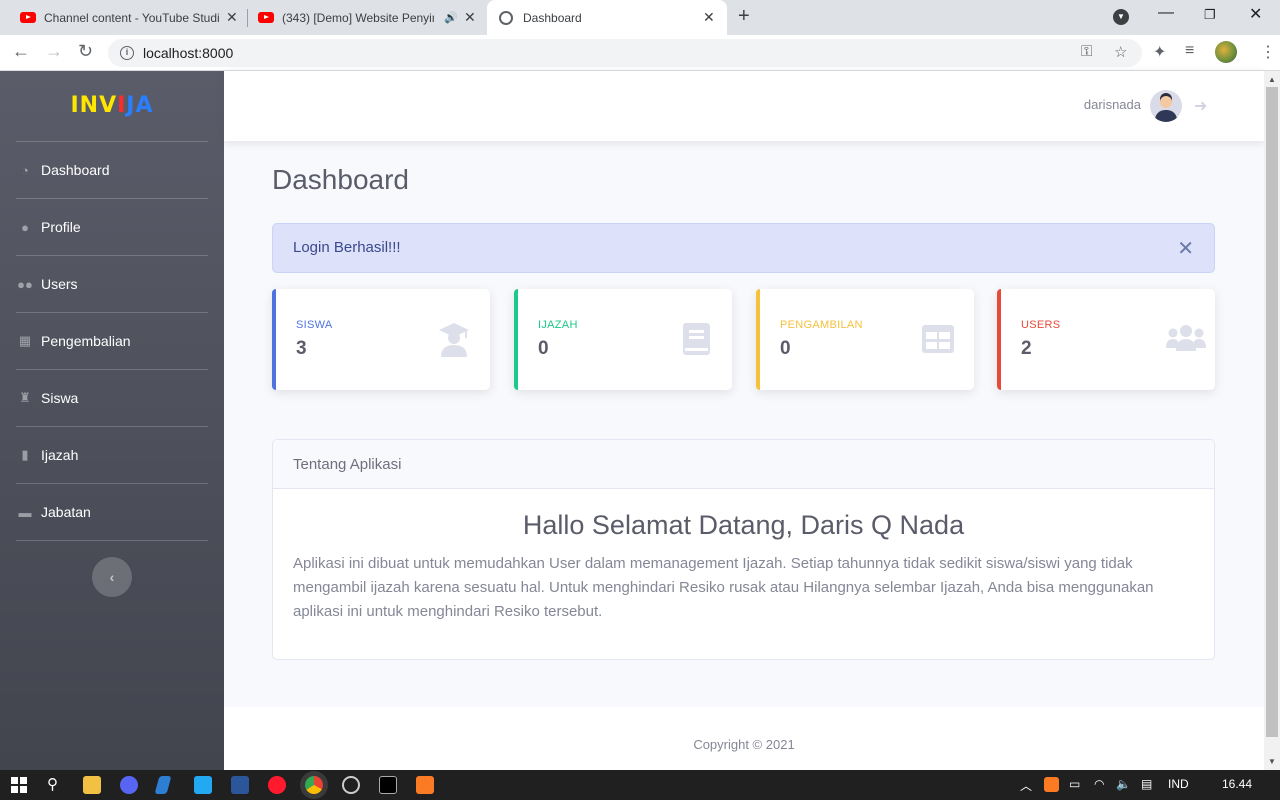 This screenshot has height=800, width=1280. I want to click on browser-profile-avatar, so click(1226, 52).